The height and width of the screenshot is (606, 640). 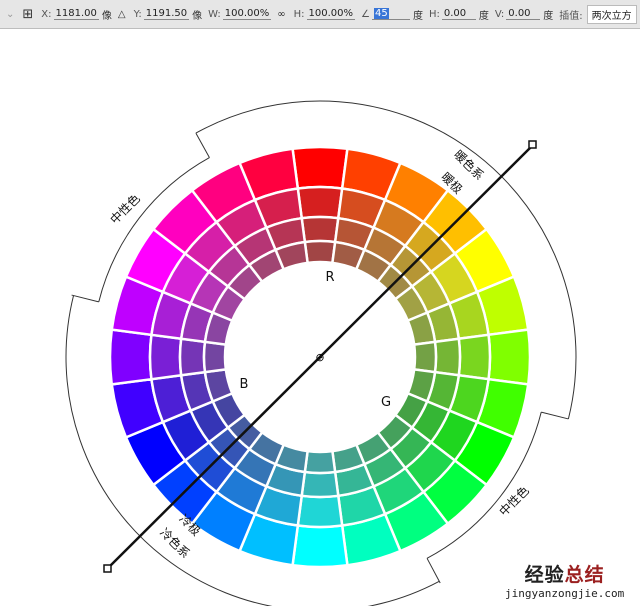 What do you see at coordinates (107, 568) in the screenshot?
I see `axis-handle-bottom` at bounding box center [107, 568].